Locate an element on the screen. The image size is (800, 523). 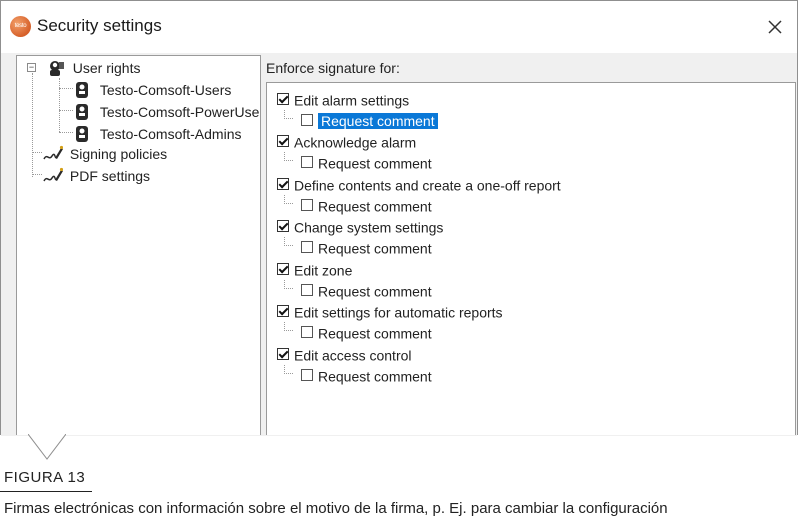
option-label: Acknowledge alarm is located at coordinates (355, 142).